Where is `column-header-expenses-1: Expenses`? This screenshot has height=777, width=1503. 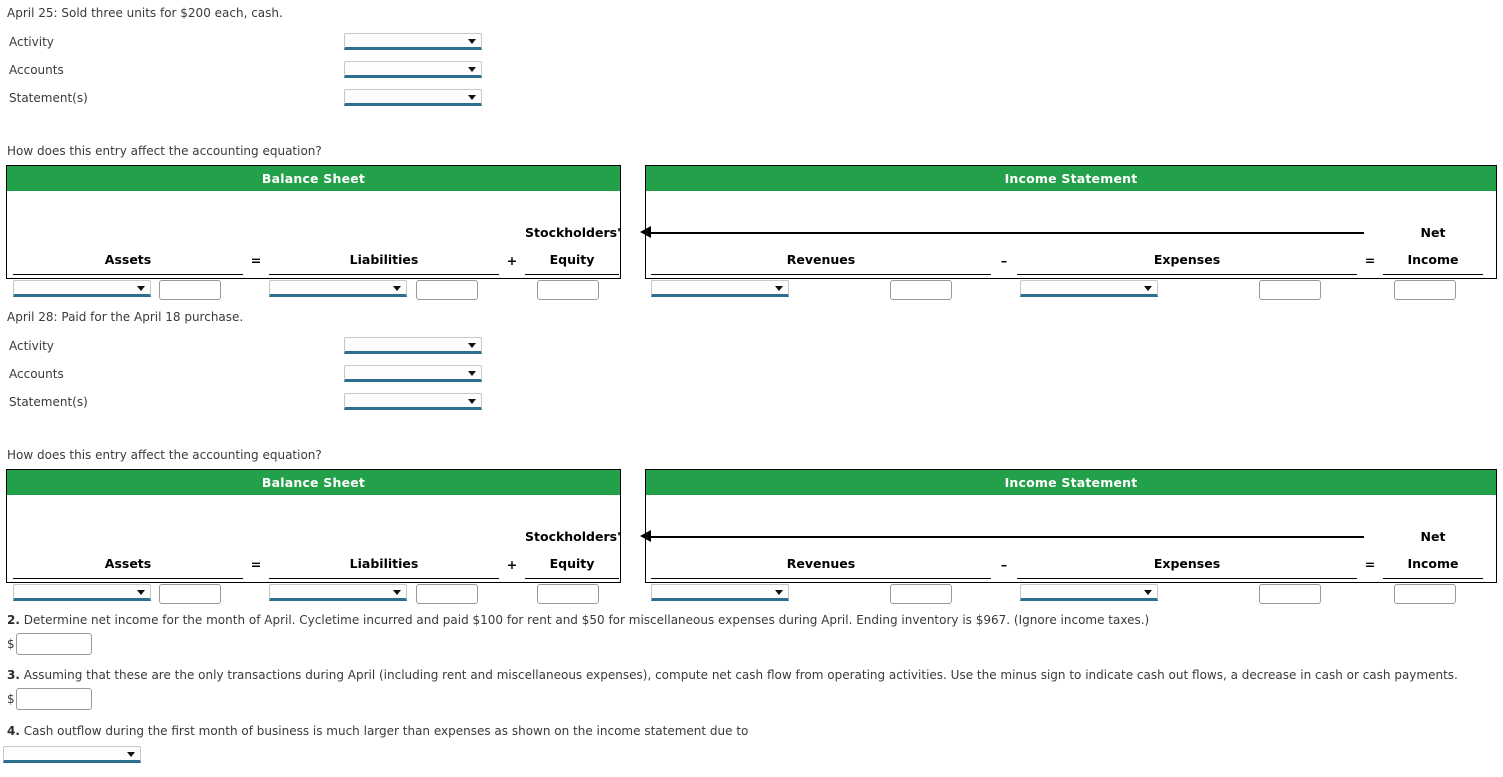 column-header-expenses-1: Expenses is located at coordinates (1187, 259).